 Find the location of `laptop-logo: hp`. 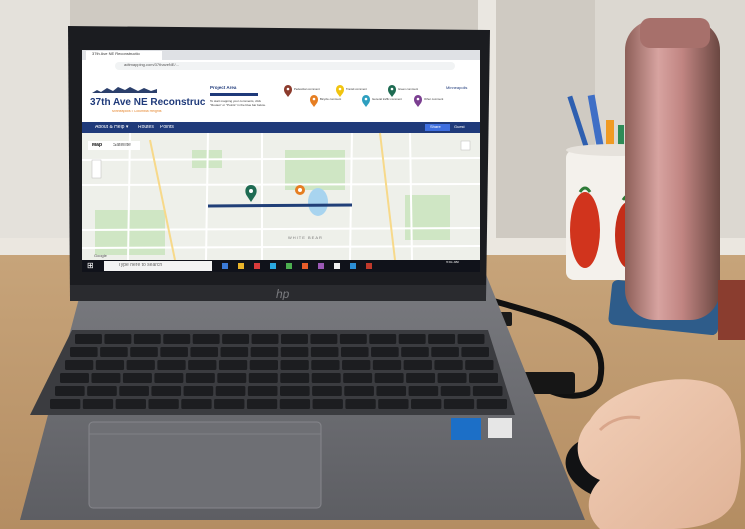

laptop-logo: hp is located at coordinates (283, 294).